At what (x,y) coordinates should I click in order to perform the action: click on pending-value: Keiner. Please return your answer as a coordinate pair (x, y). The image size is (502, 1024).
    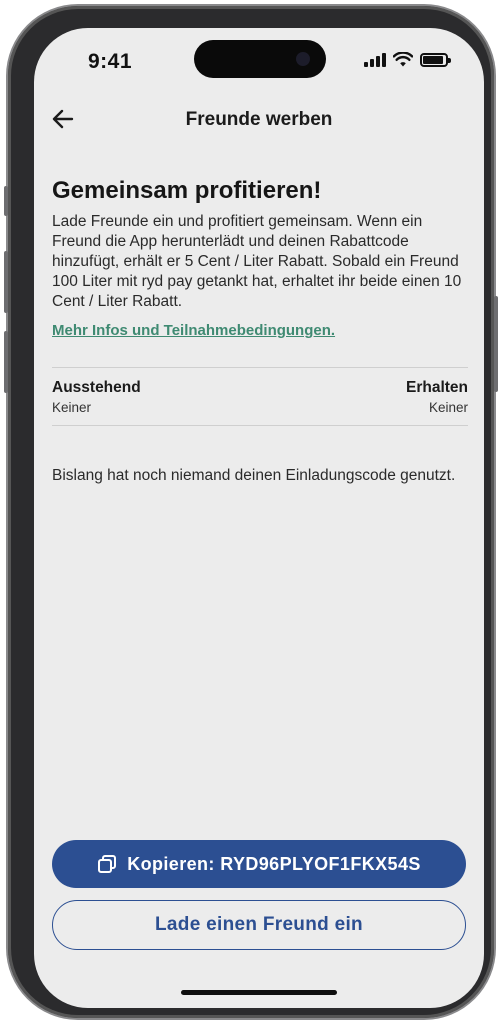
    Looking at the image, I should click on (72, 407).